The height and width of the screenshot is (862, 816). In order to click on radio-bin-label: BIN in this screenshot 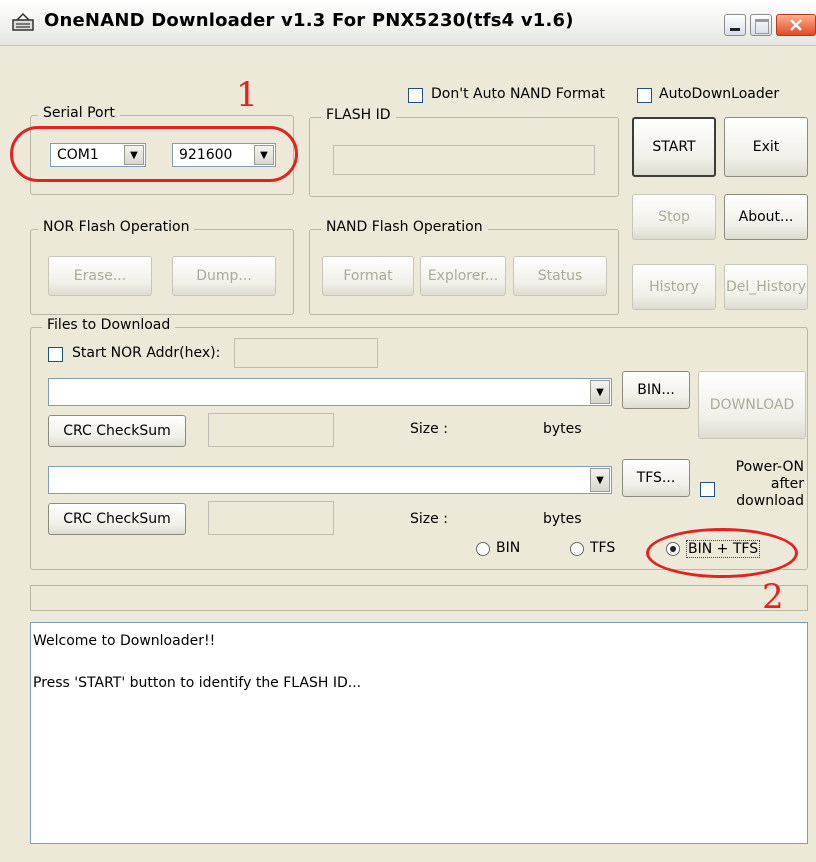, I will do `click(508, 548)`.